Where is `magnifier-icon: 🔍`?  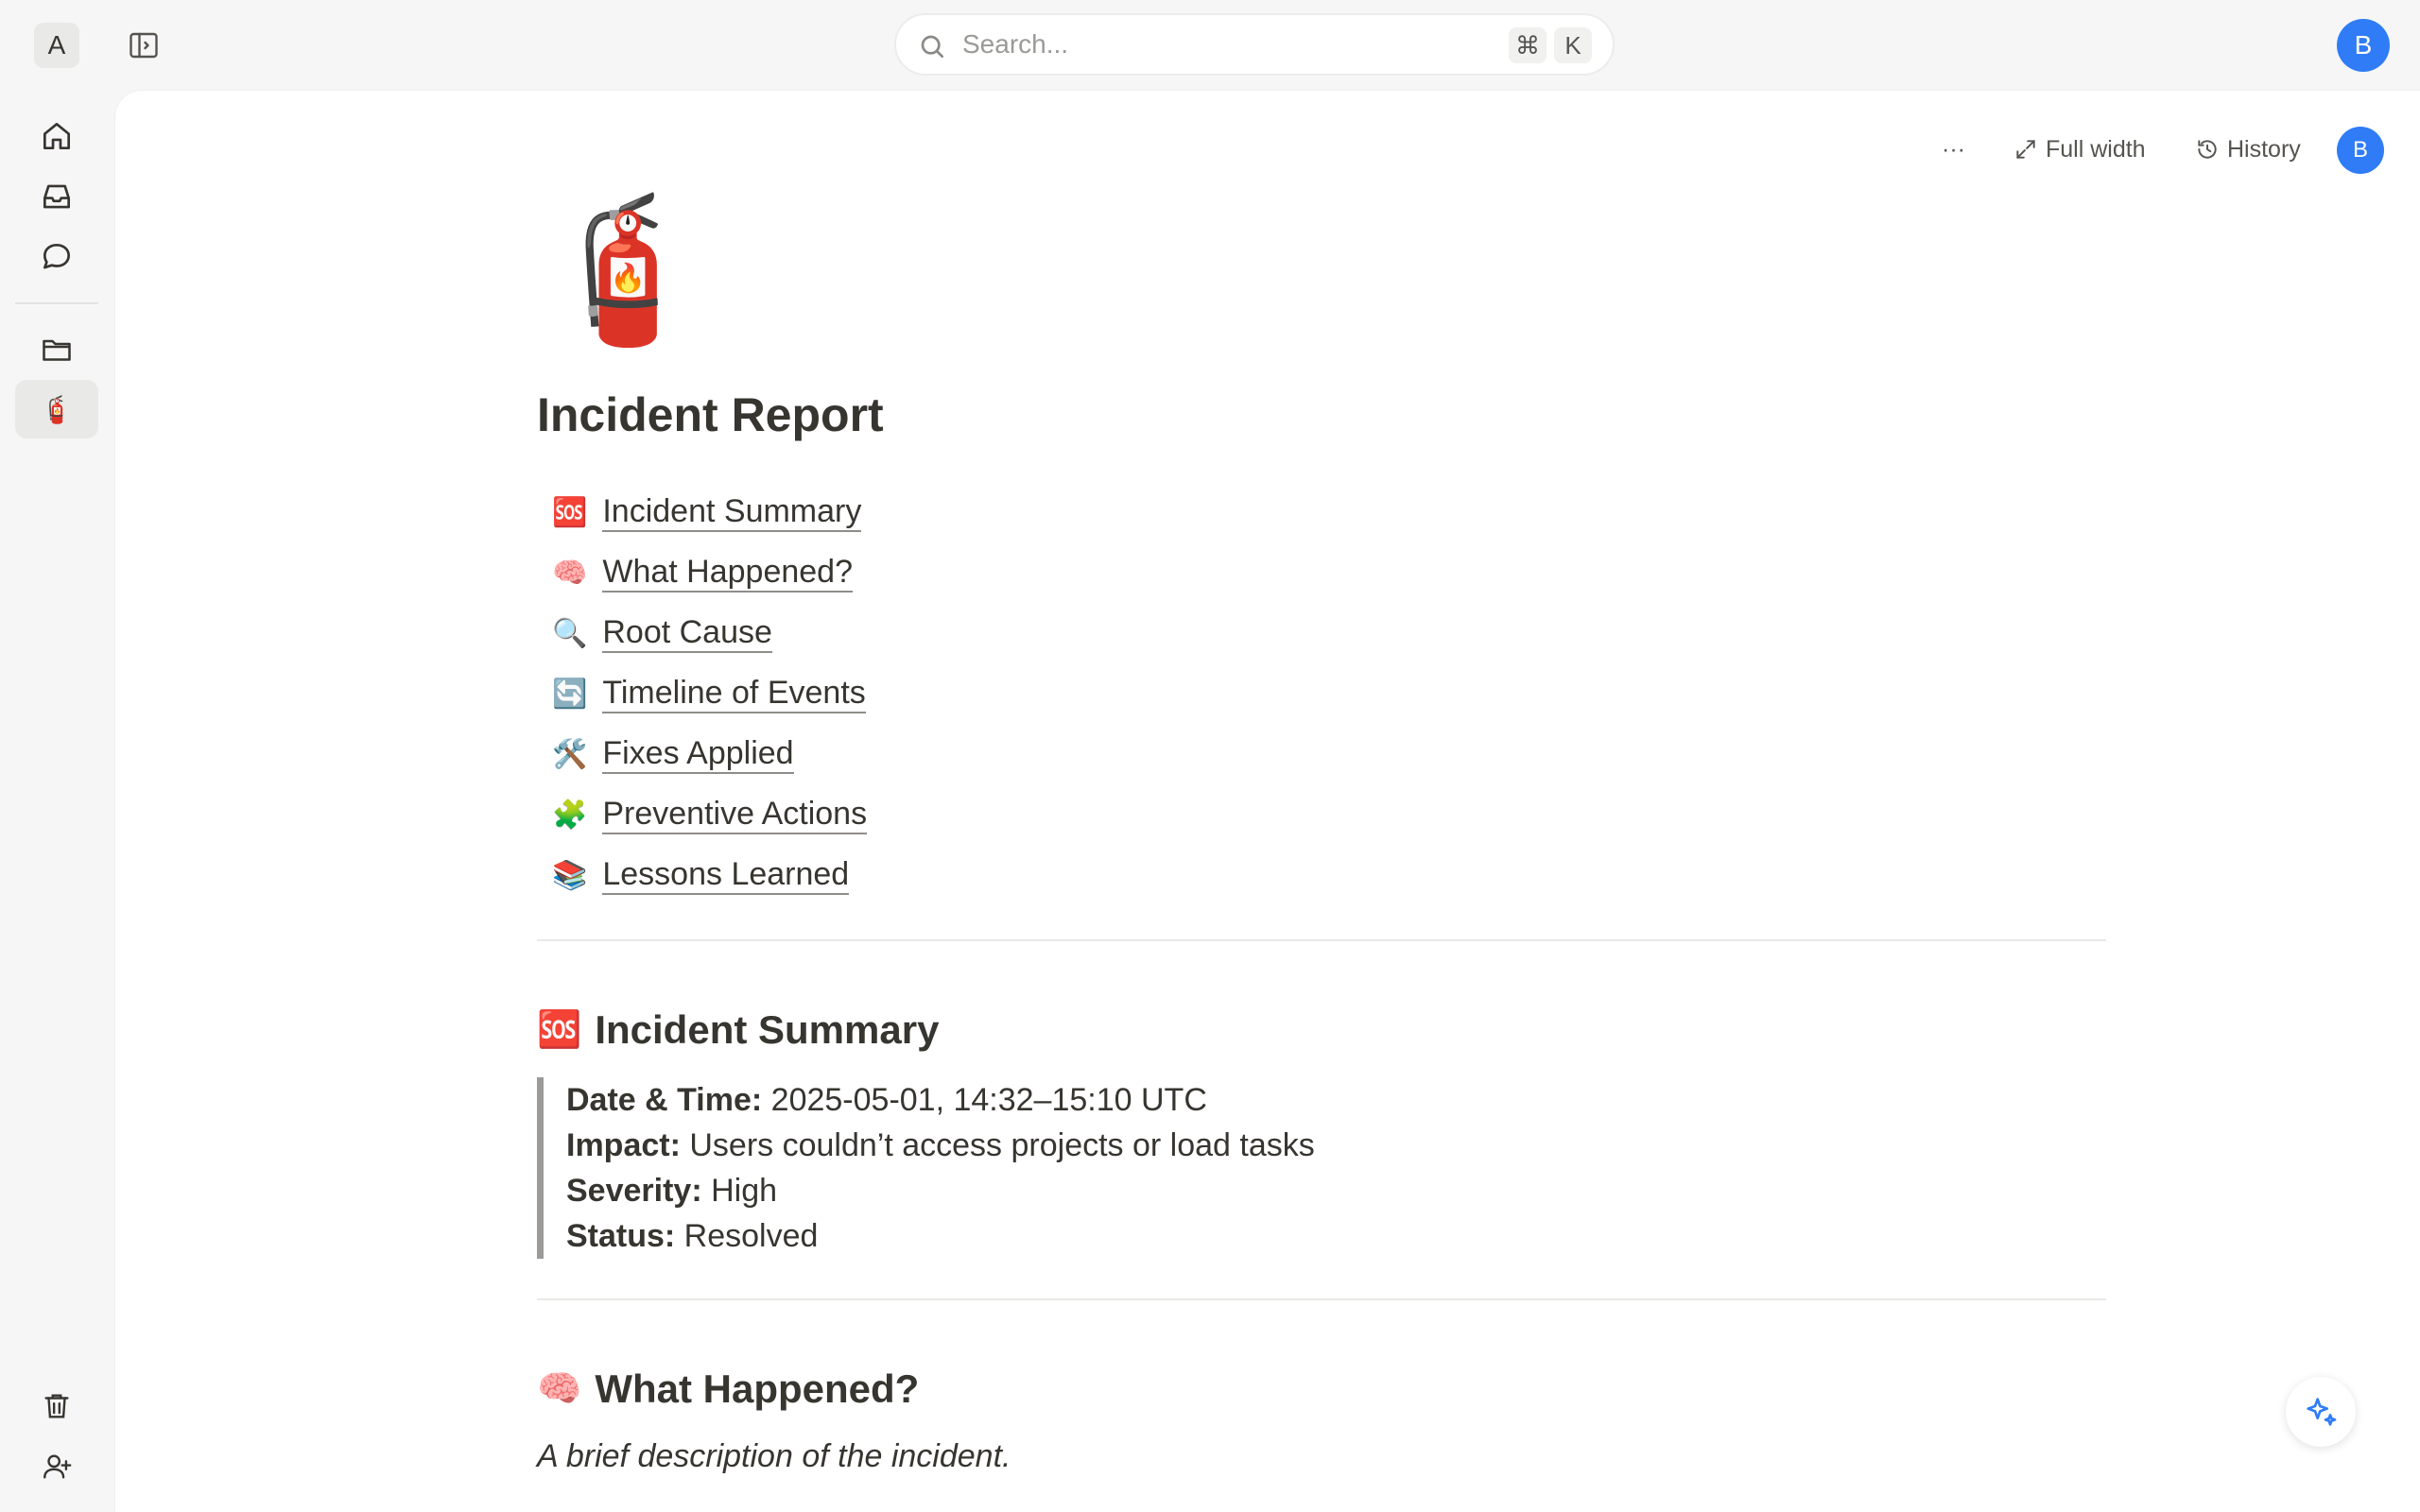
magnifier-icon: 🔍 is located at coordinates (570, 633).